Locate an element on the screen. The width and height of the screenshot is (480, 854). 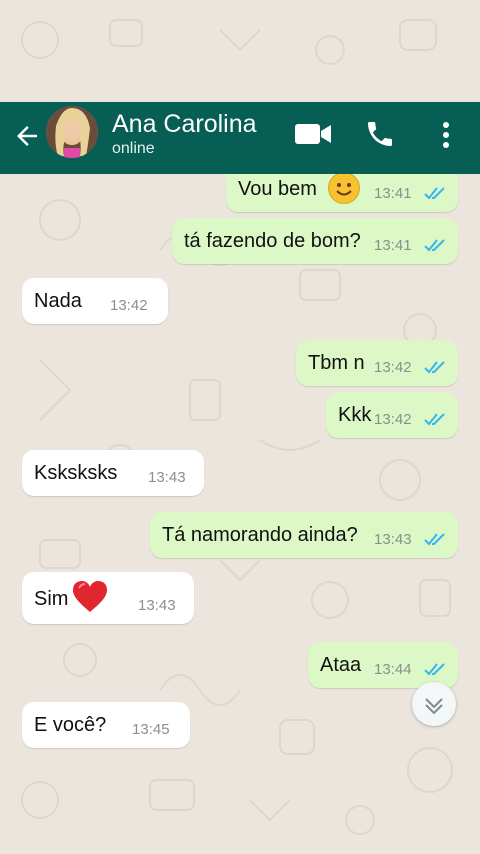
message-bubble-incoming: Ksksksks 13:43 is located at coordinates (113, 473).